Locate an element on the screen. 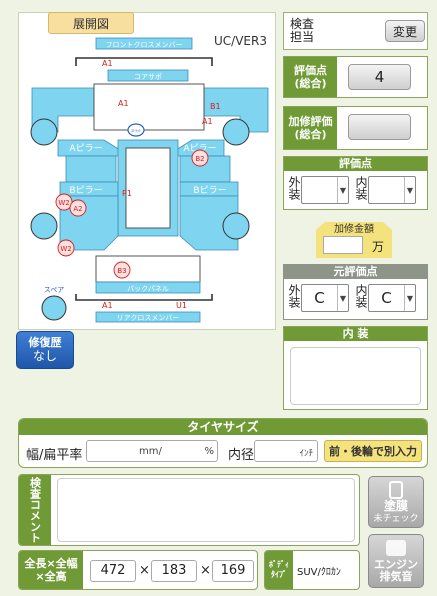 The image size is (437, 596). repair-history-button: 修復歴 なし is located at coordinates (45, 350).